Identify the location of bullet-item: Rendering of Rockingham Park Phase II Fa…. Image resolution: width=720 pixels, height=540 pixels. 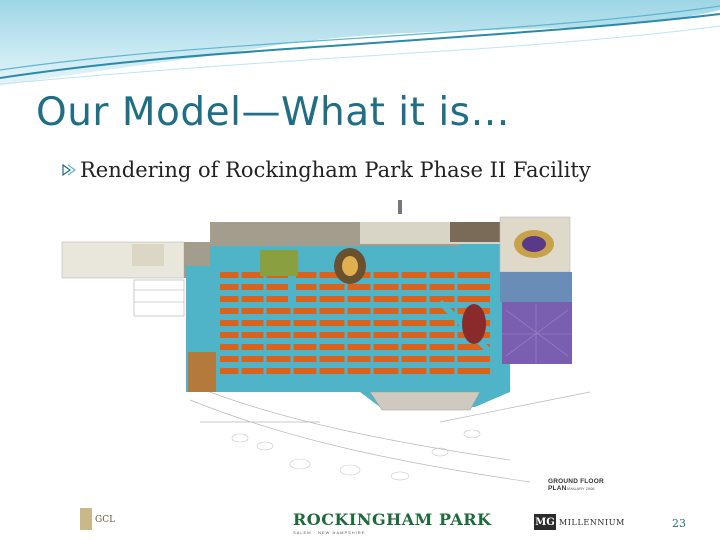
(325, 170).